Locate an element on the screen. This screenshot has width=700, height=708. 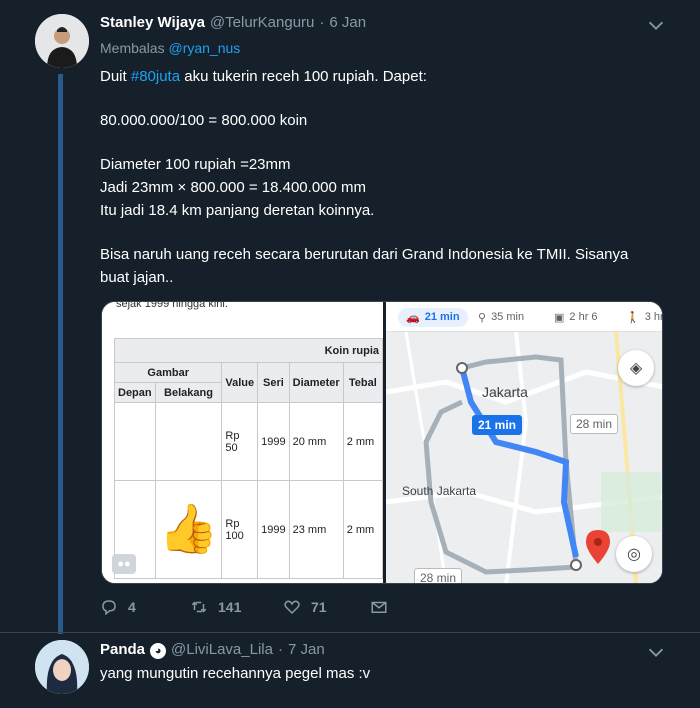
tweet-text-line: buat jajan.. is located at coordinates (137, 277).